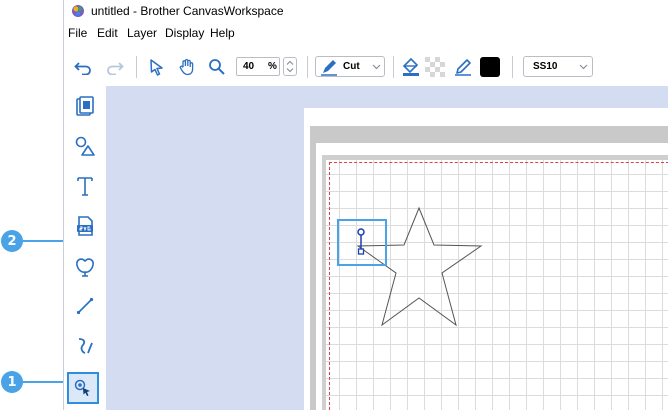 Image resolution: width=668 pixels, height=410 pixels. Describe the element at coordinates (366, 12) in the screenshot. I see `title-bar: untitled - Brother CanvasWorkspace` at that location.